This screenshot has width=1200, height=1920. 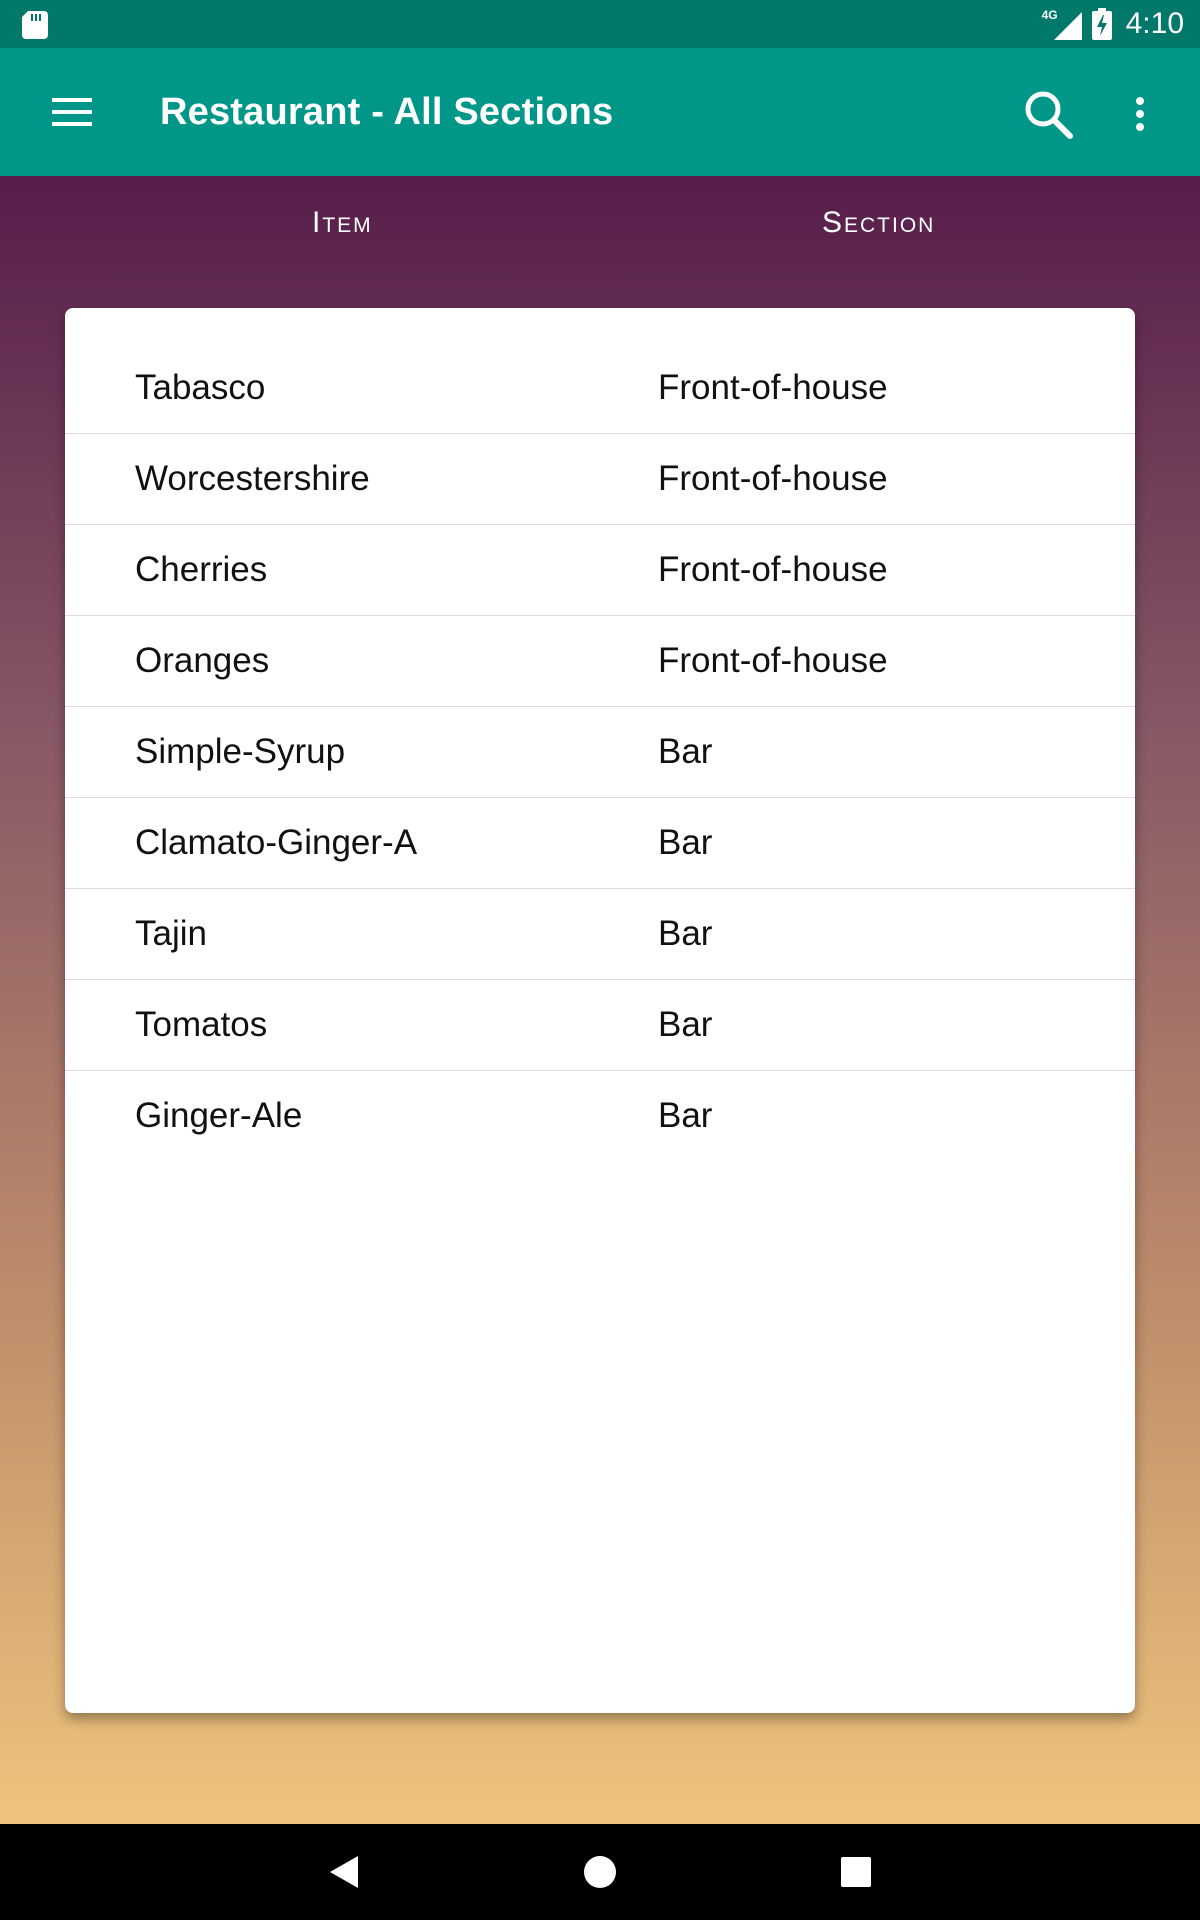 I want to click on list-item: Oranges Front-of-house, so click(x=600, y=661).